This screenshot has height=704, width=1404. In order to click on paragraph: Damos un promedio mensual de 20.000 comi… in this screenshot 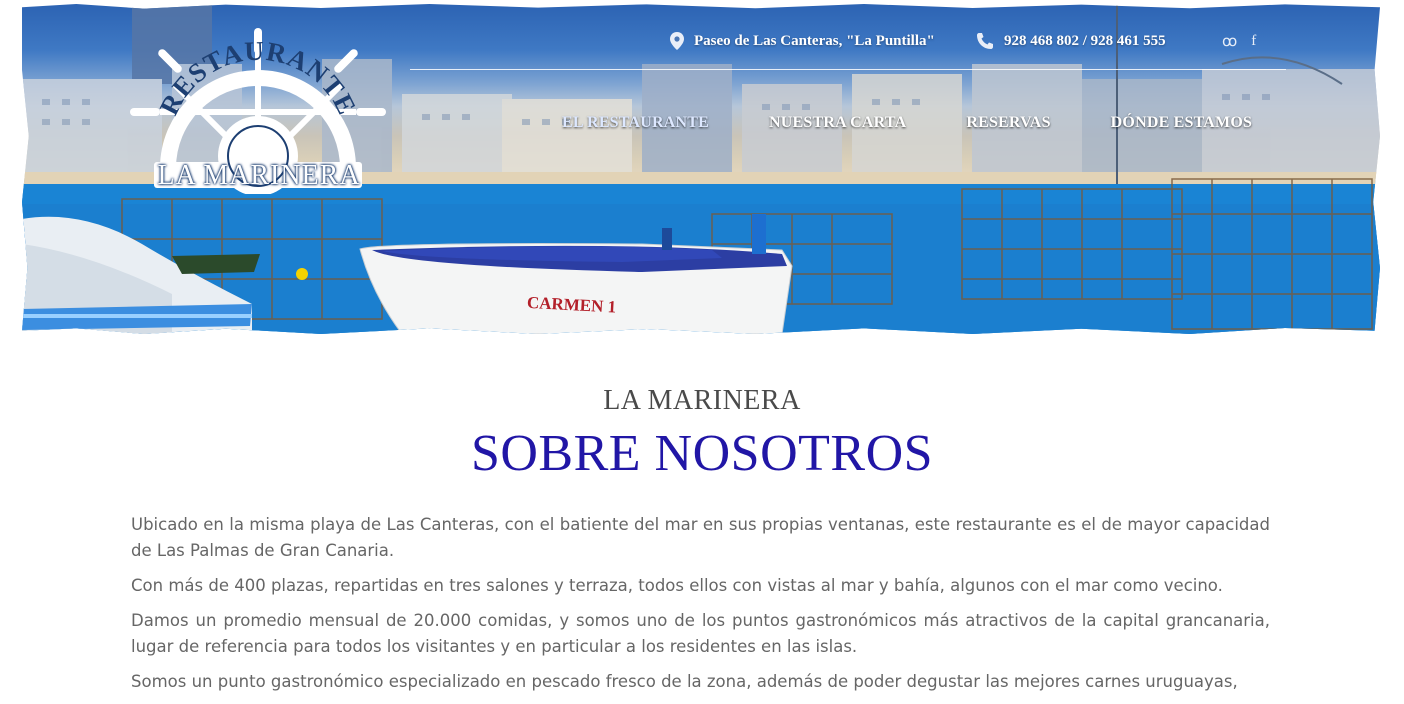, I will do `click(700, 633)`.